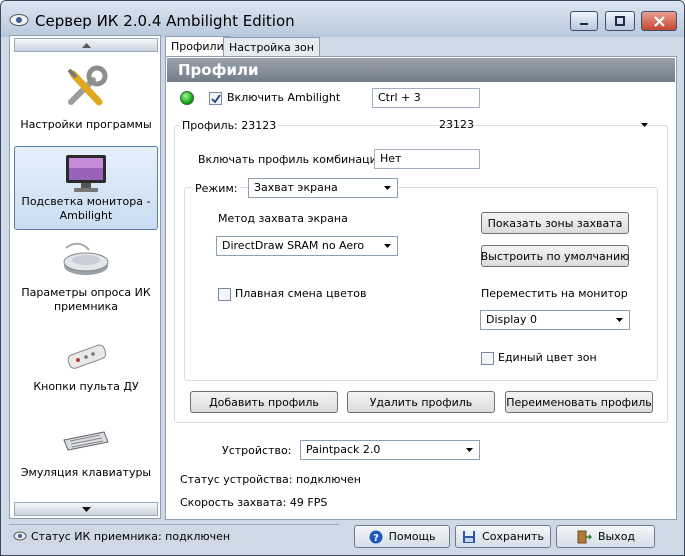 The height and width of the screenshot is (556, 685). What do you see at coordinates (296, 187) in the screenshot?
I see `mode-select-value: Захват экрана` at bounding box center [296, 187].